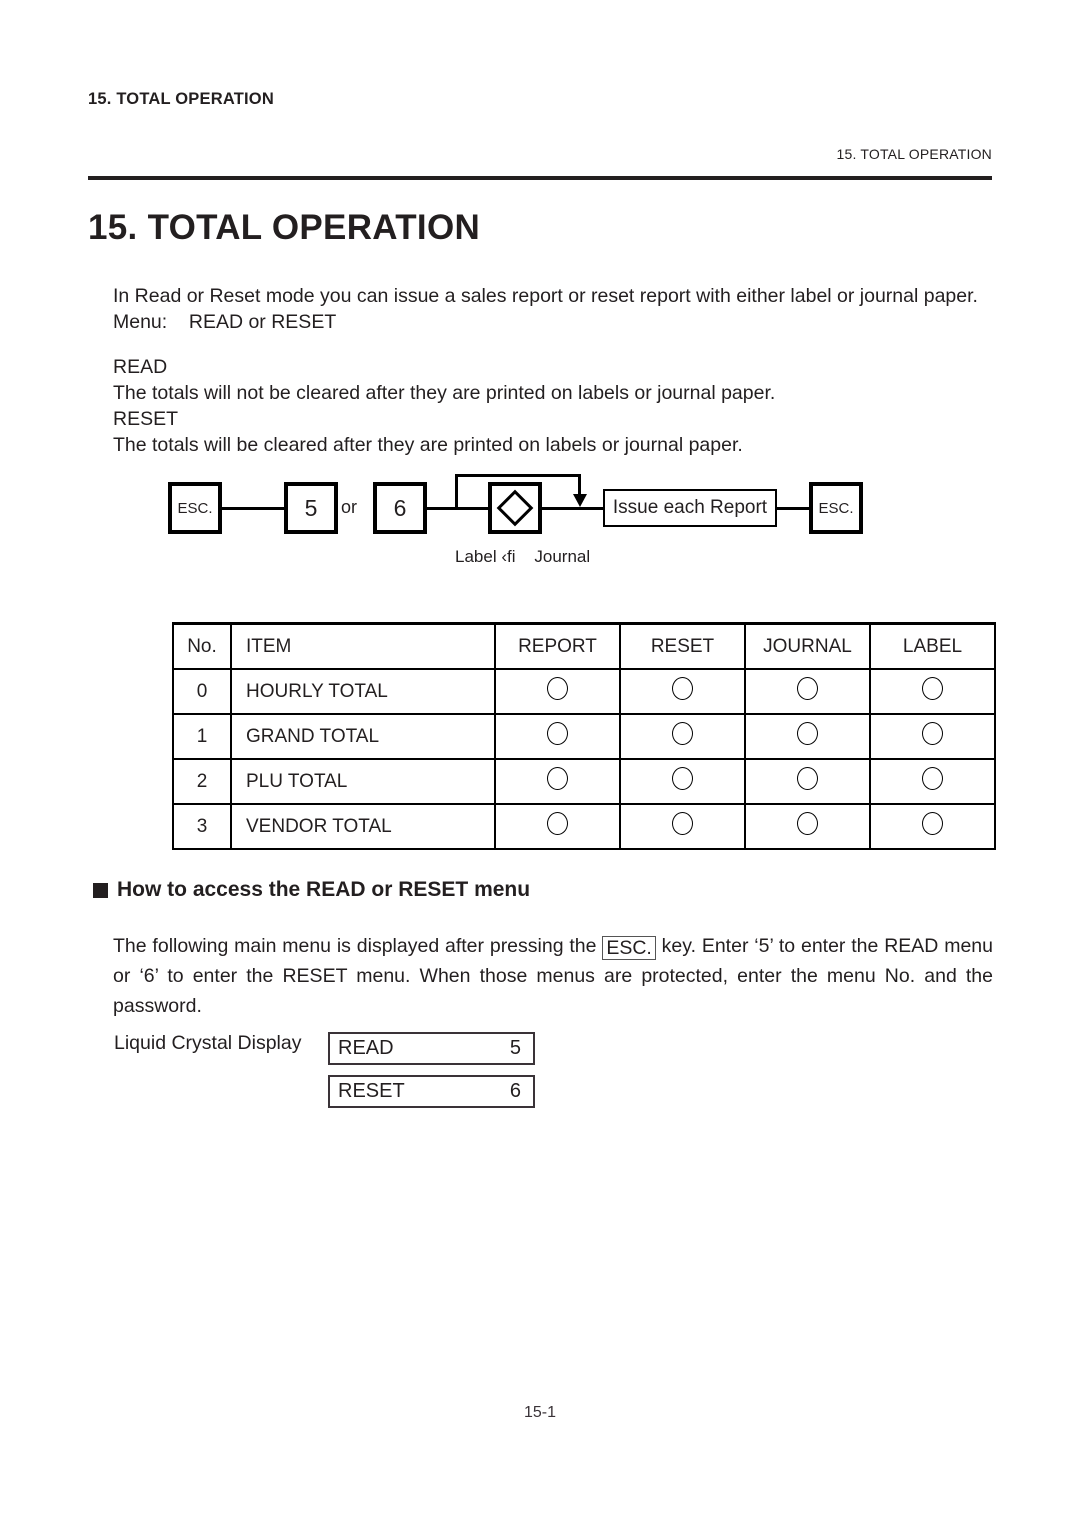 The width and height of the screenshot is (1080, 1525). Describe the element at coordinates (363, 736) in the screenshot. I see `cell-item: GRAND TOTAL` at that location.